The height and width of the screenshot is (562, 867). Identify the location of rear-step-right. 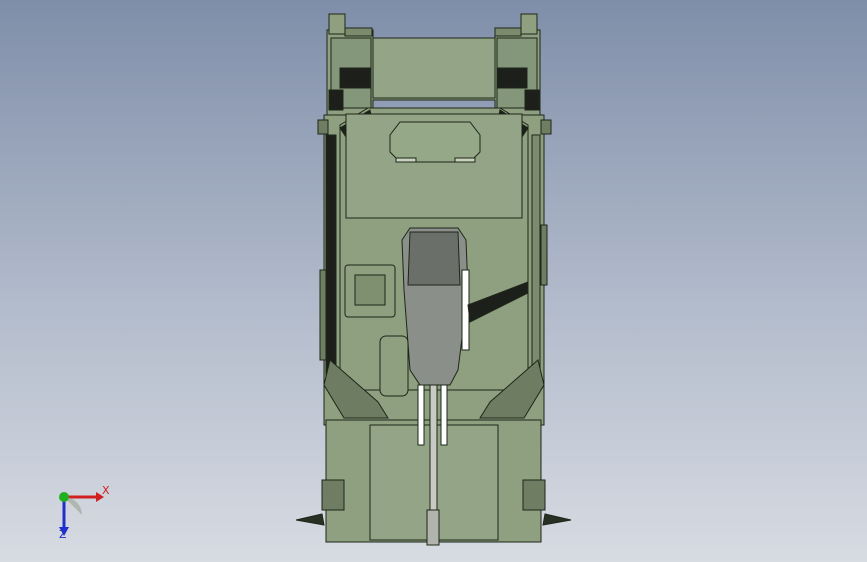
(534, 495).